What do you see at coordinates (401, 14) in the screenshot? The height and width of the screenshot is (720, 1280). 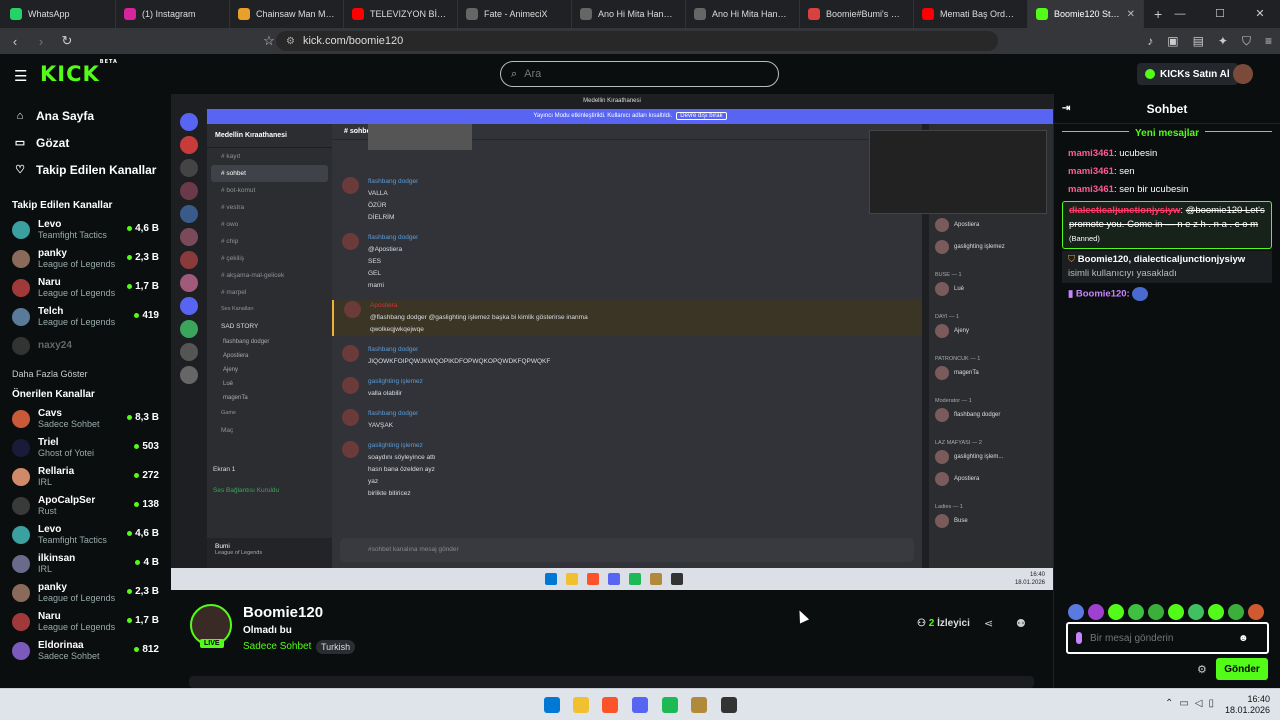 I see `browser-tab: TELEVIZYON BİZİ KAN` at bounding box center [401, 14].